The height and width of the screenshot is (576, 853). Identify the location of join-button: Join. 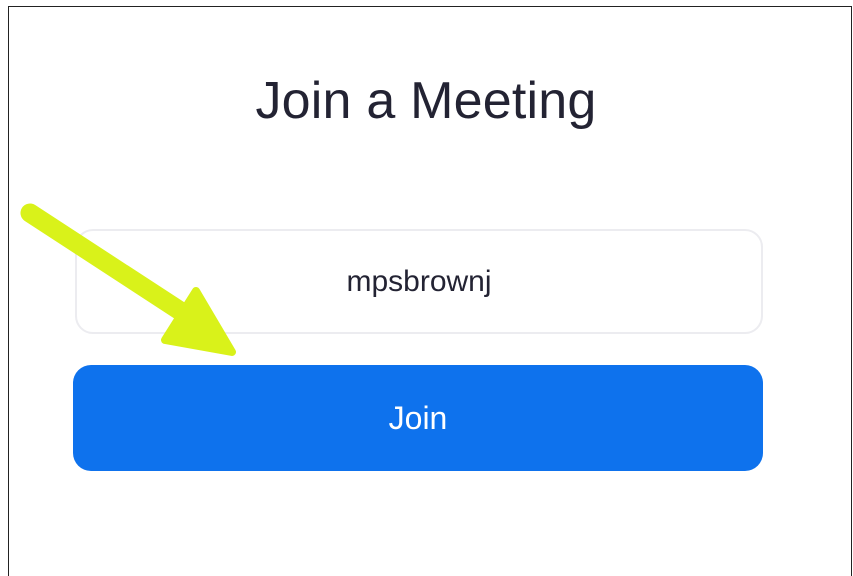
(418, 418).